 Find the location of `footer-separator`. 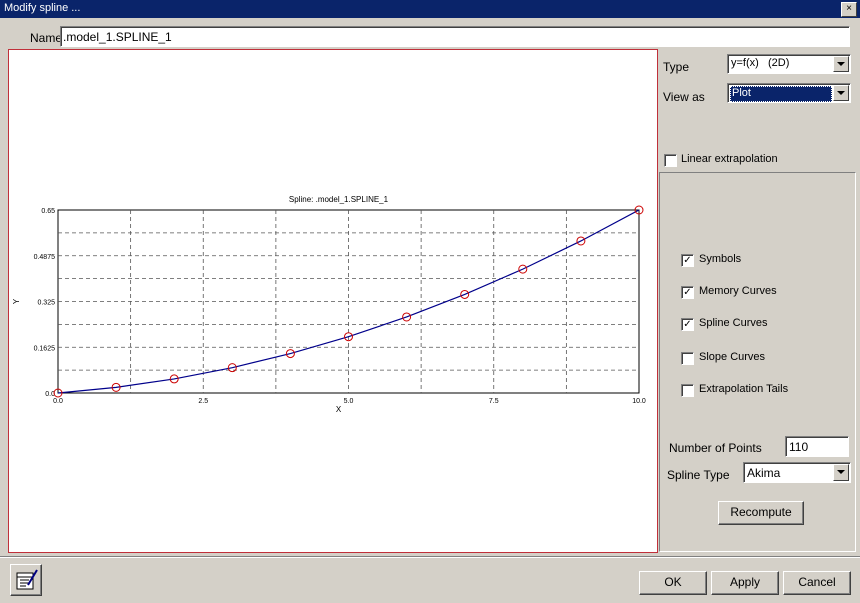

footer-separator is located at coordinates (430, 557).